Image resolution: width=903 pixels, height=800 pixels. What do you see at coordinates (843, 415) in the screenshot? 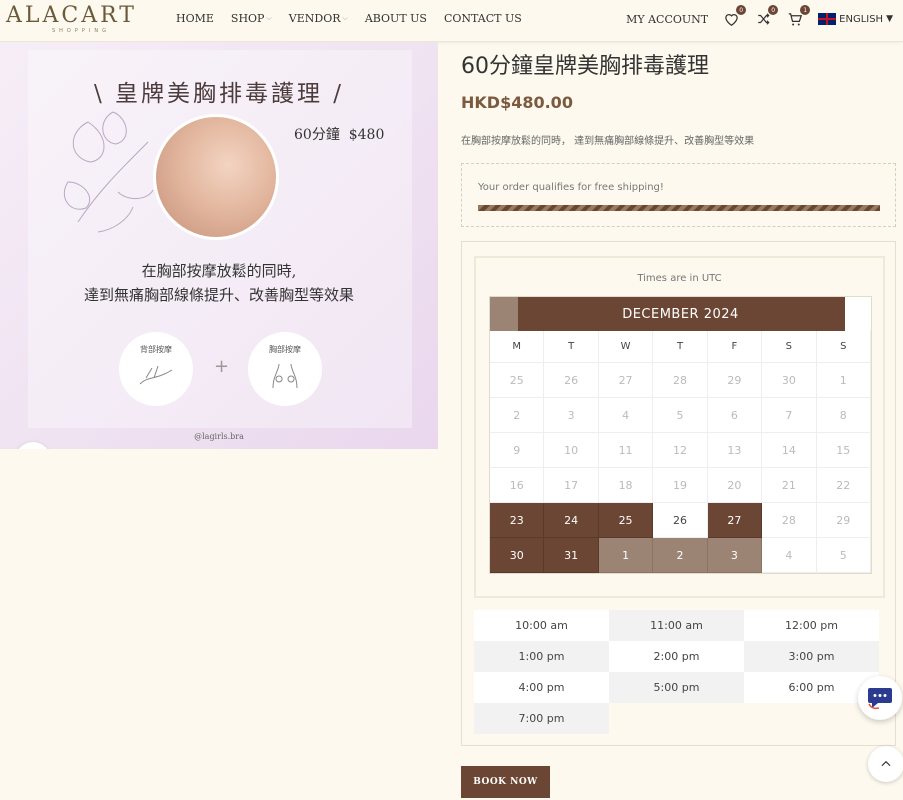
I see `calendar-day: 8` at bounding box center [843, 415].